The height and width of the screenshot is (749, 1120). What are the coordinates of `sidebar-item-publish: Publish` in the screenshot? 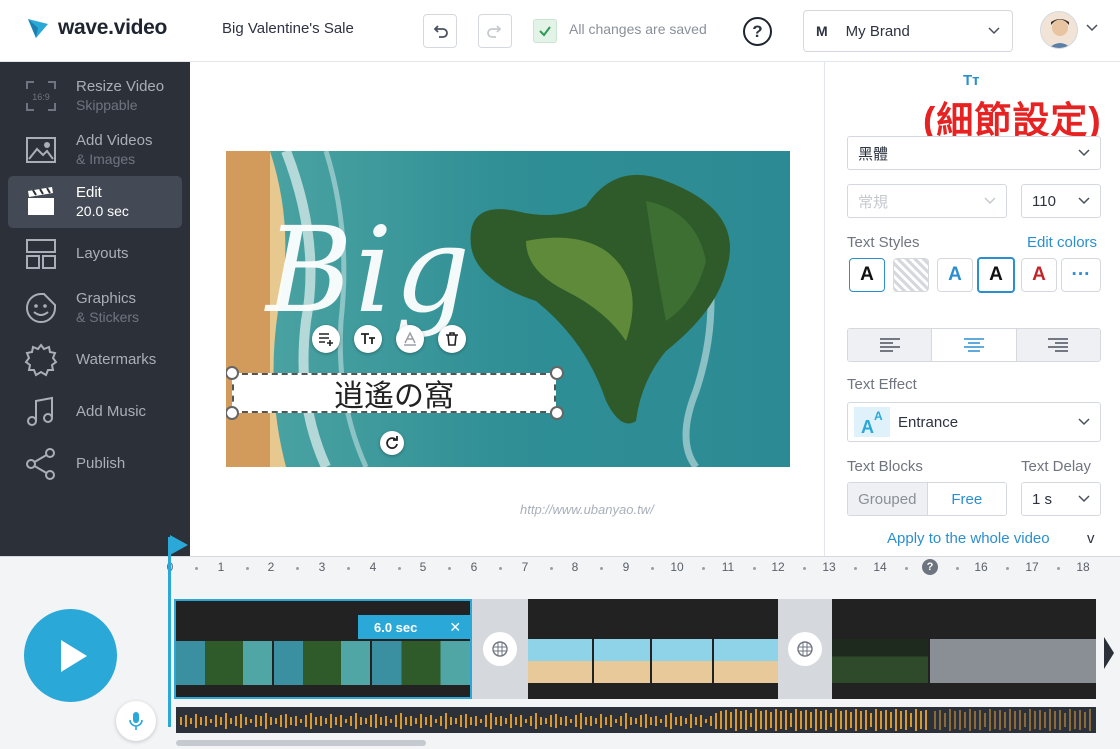 It's located at (95, 464).